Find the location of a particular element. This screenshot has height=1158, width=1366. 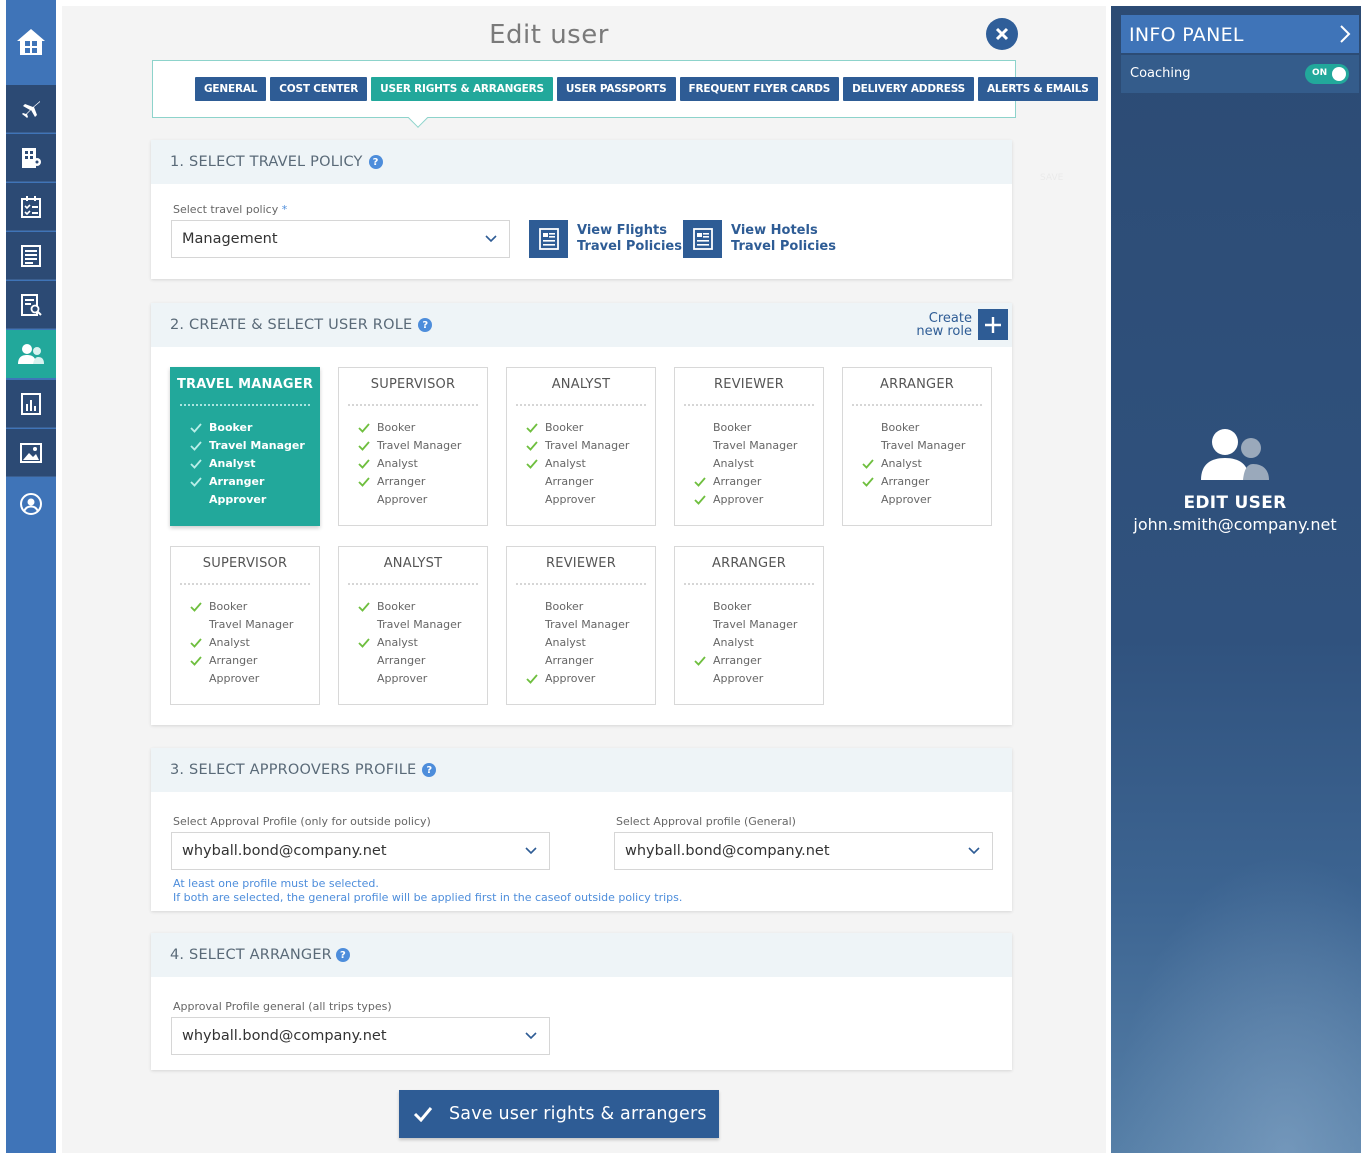

save-user-rights-button: Save user rights & arrangers is located at coordinates (559, 1114).